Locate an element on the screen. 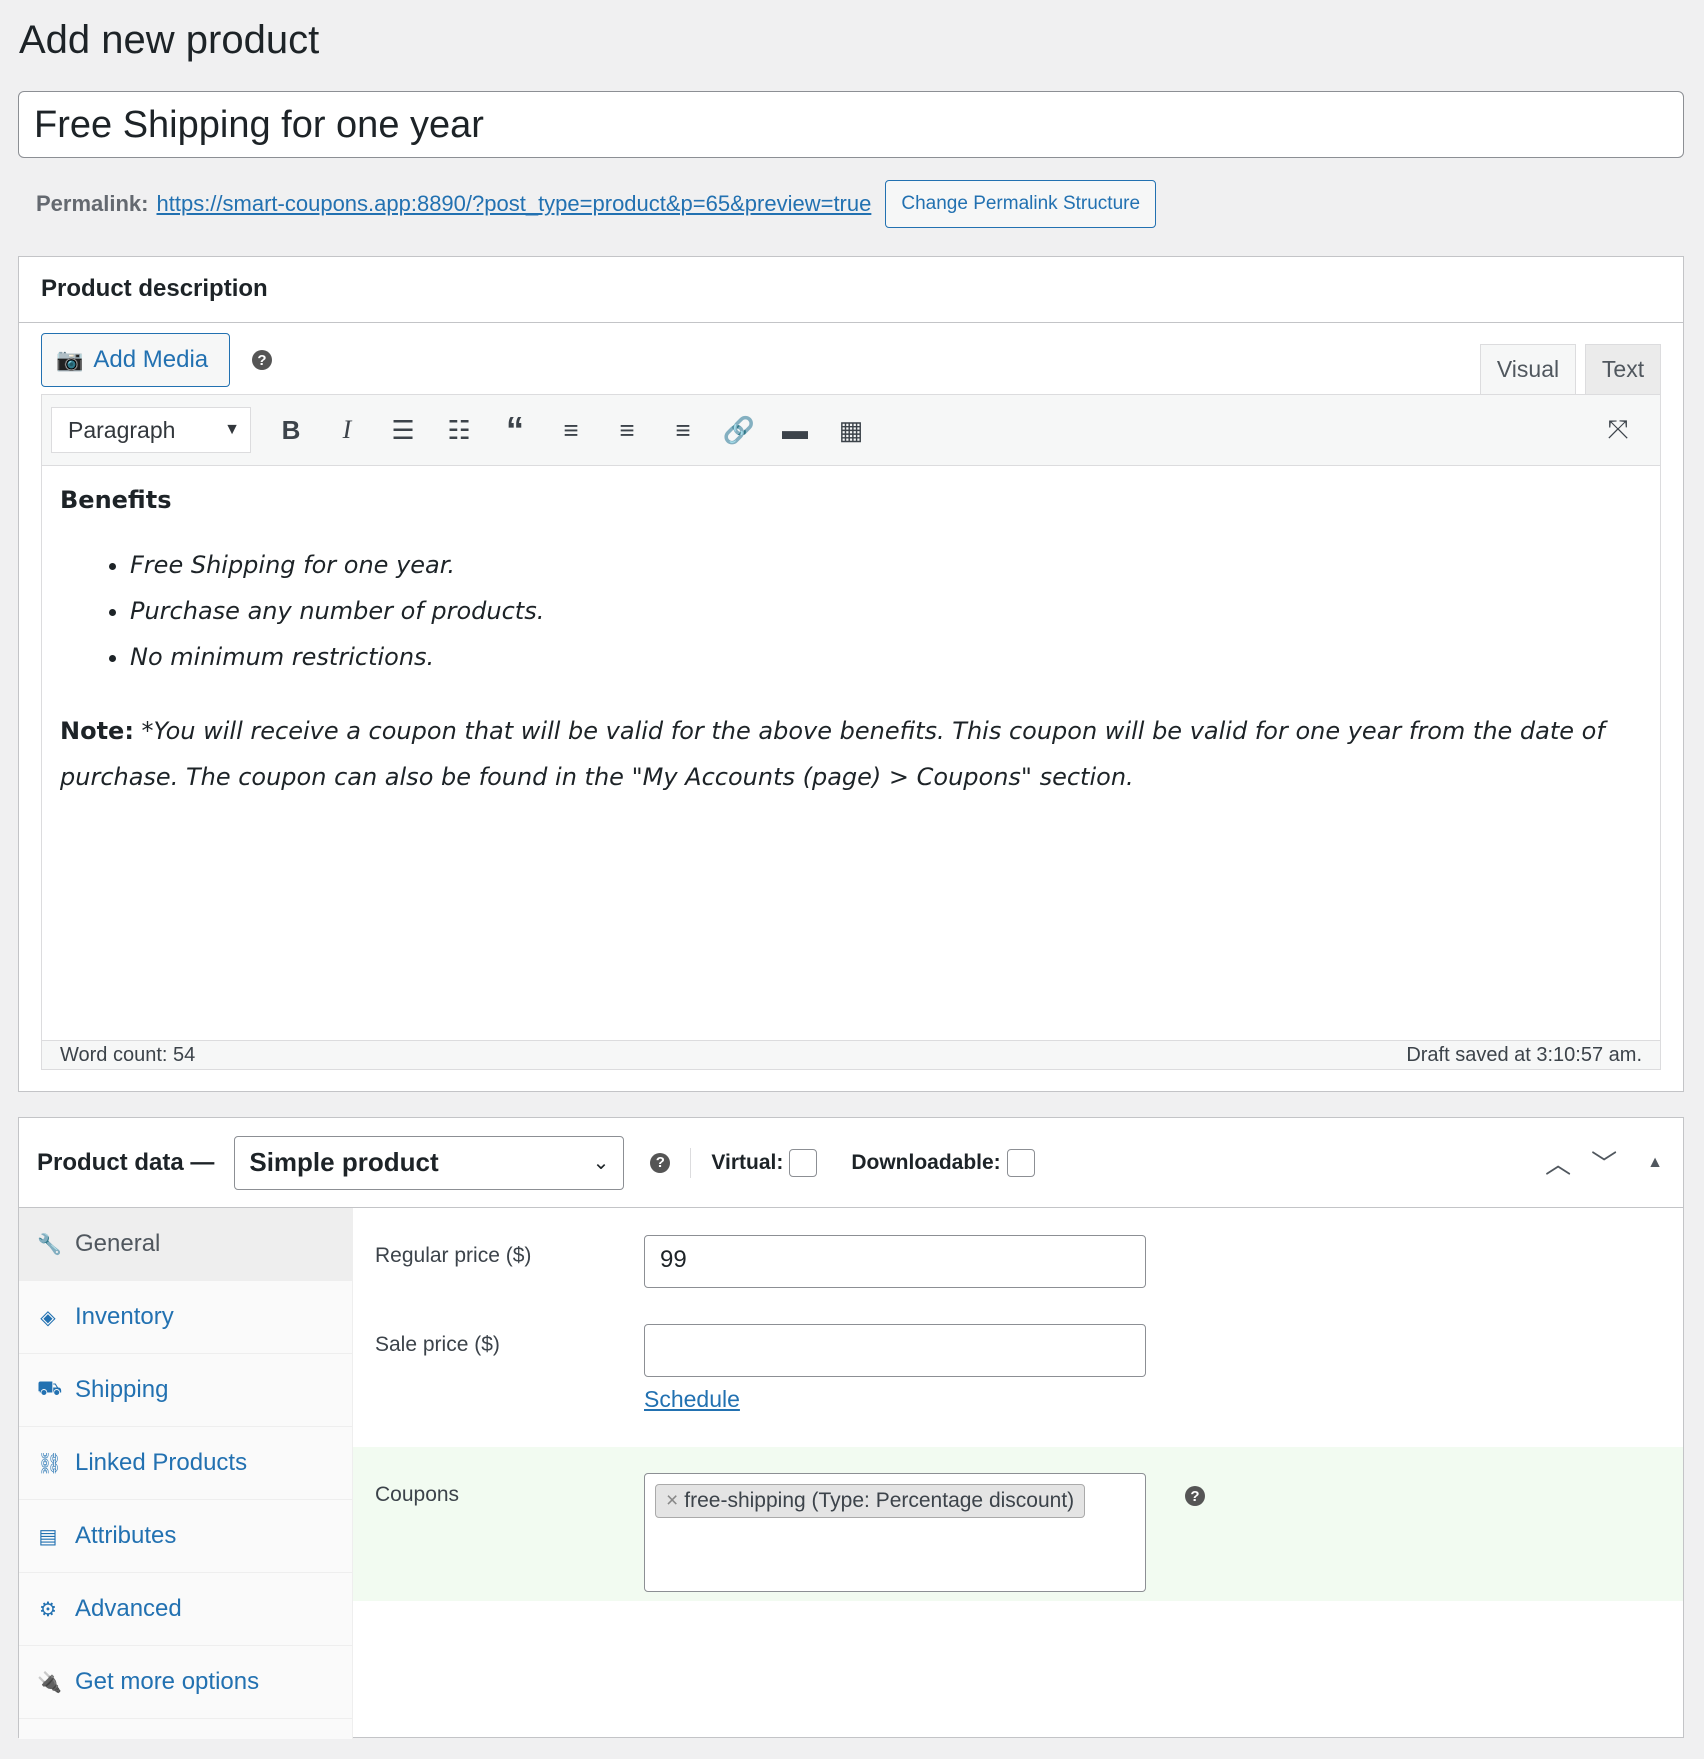 Image resolution: width=1704 pixels, height=1759 pixels. wrench-icon: 🔧 is located at coordinates (49, 1244).